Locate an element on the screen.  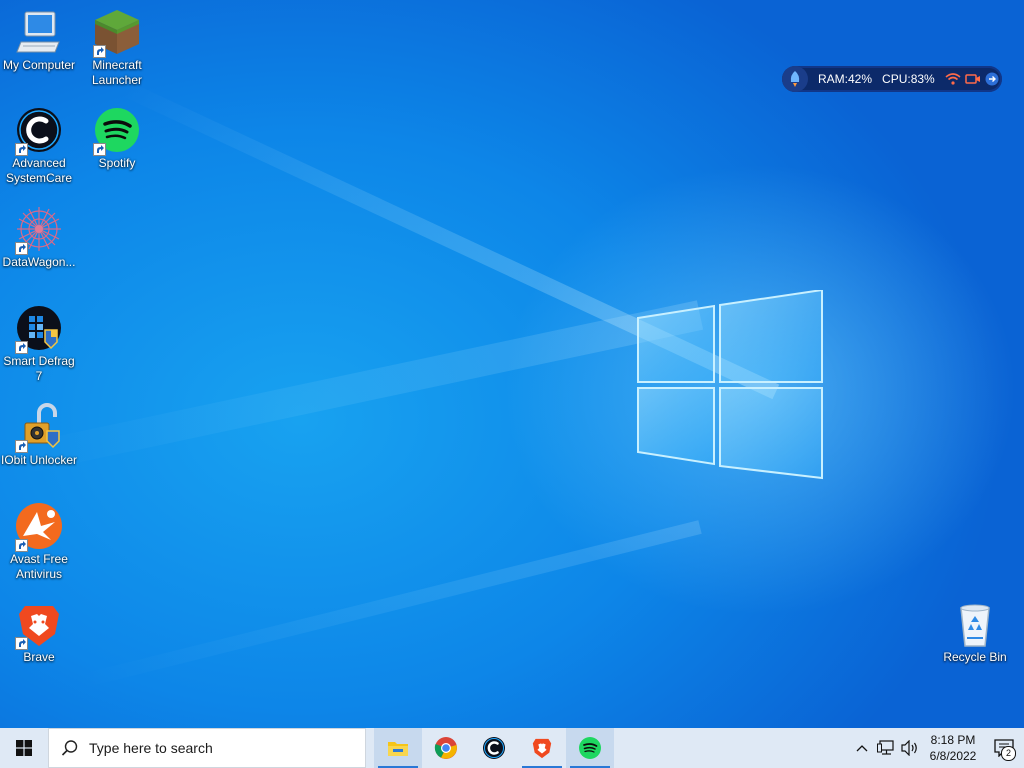
spotify-icon is located at coordinates (590, 748).